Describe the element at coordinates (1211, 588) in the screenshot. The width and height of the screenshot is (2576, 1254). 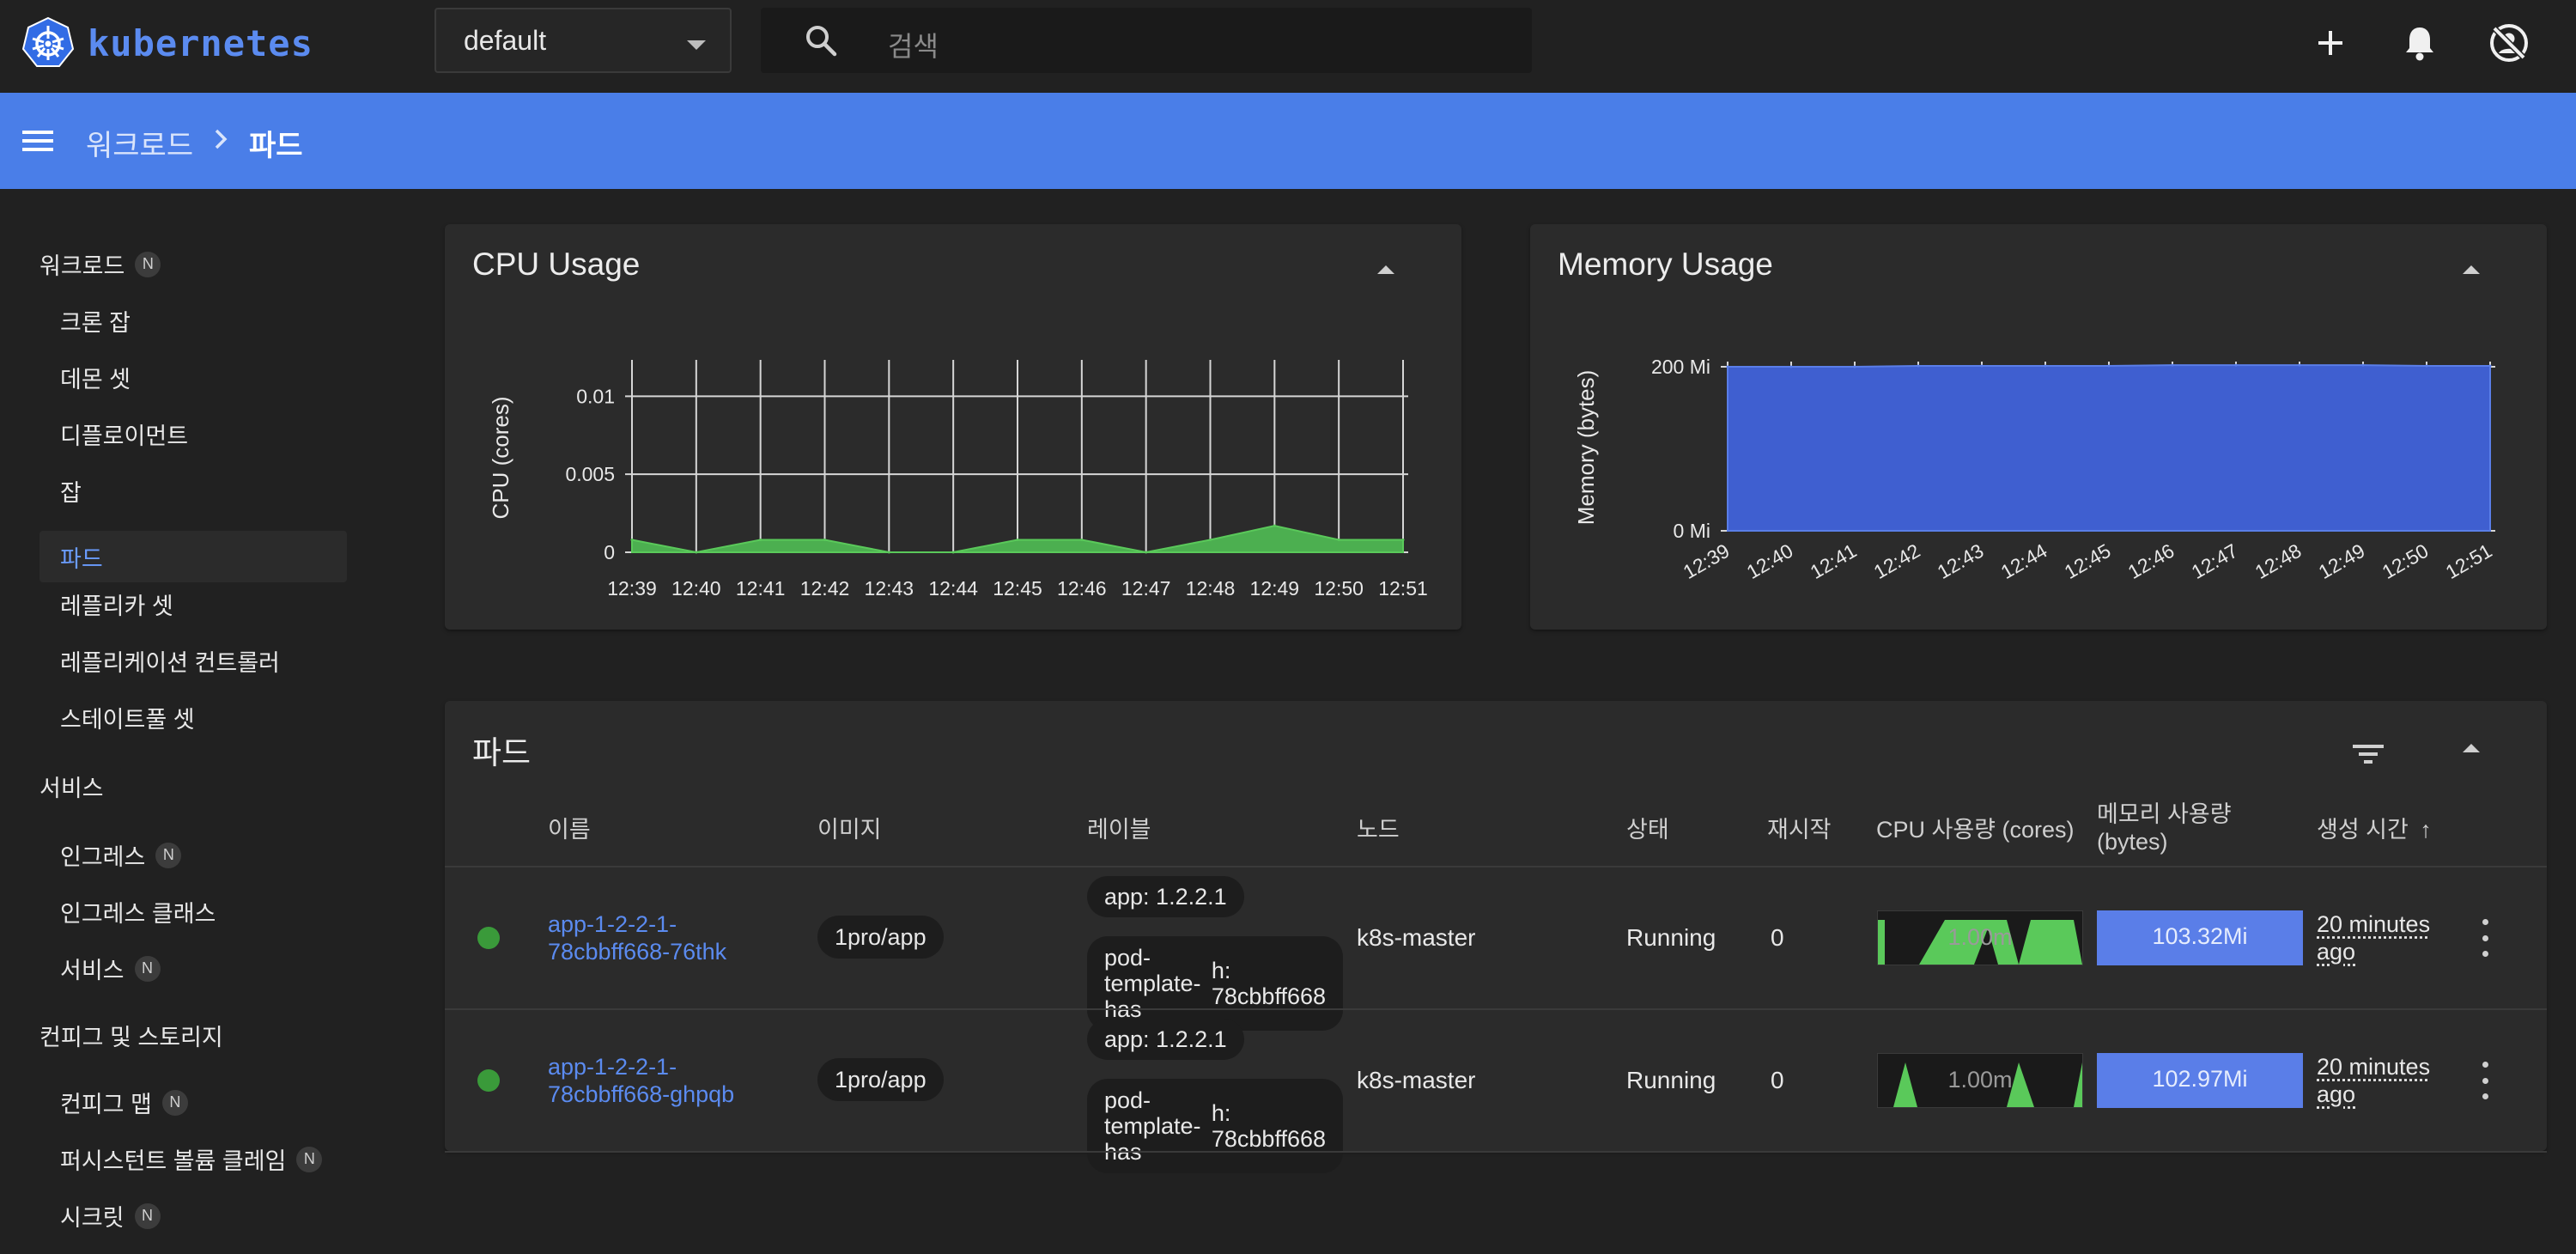
I see `x-tick-label: 12:48` at that location.